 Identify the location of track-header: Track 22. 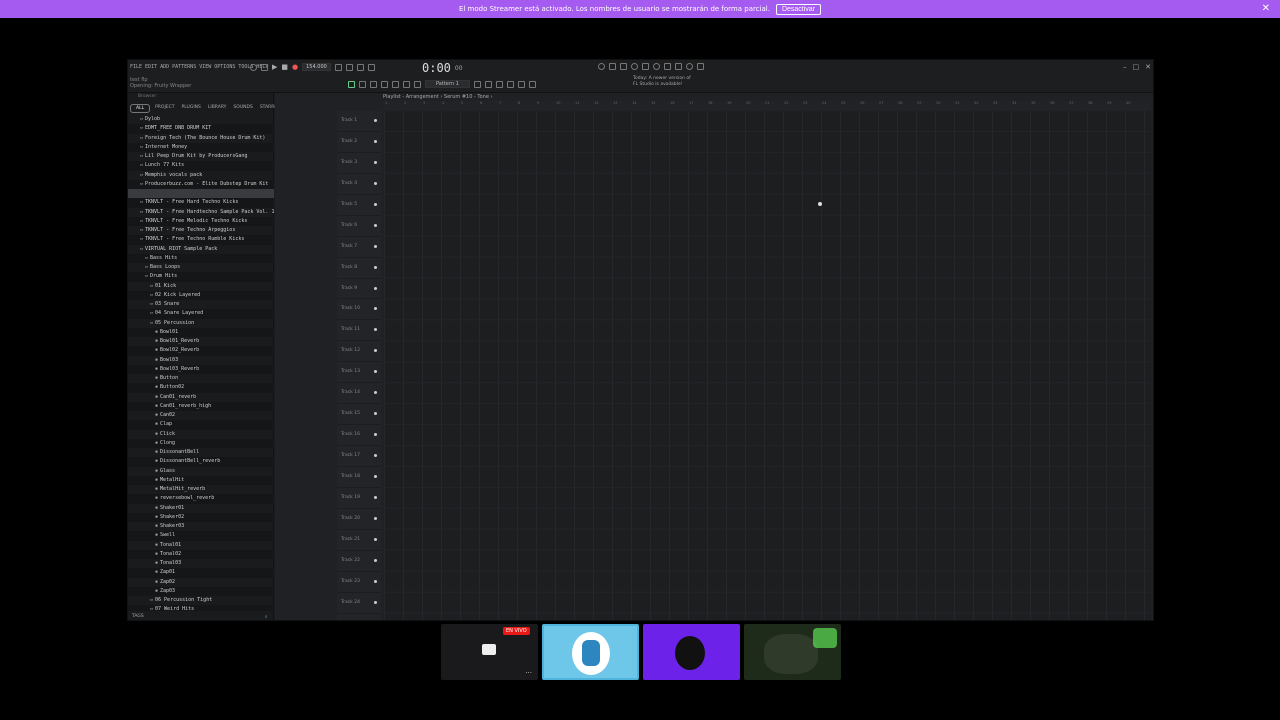
(359, 561).